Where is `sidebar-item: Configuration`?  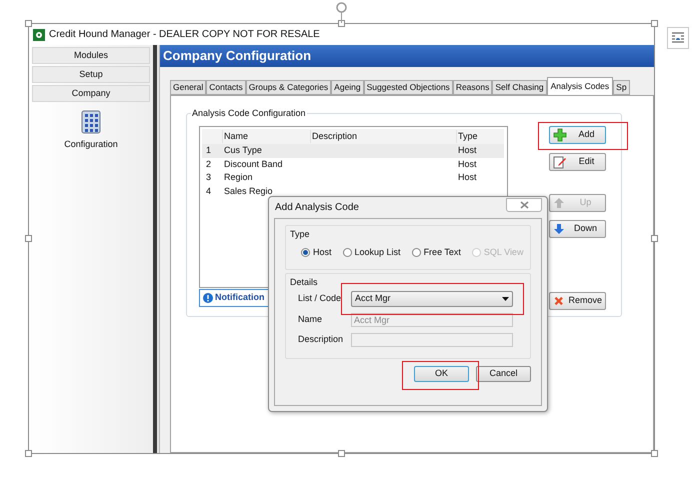
sidebar-item: Configuration is located at coordinates (91, 131).